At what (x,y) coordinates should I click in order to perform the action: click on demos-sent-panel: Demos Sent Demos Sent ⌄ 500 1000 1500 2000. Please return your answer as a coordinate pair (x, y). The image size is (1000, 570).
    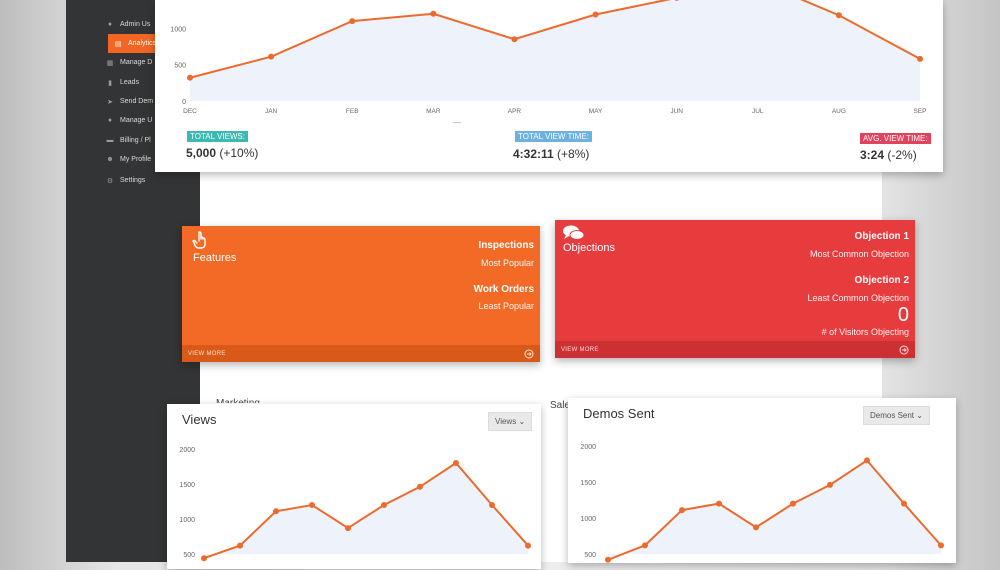
    Looking at the image, I should click on (762, 480).